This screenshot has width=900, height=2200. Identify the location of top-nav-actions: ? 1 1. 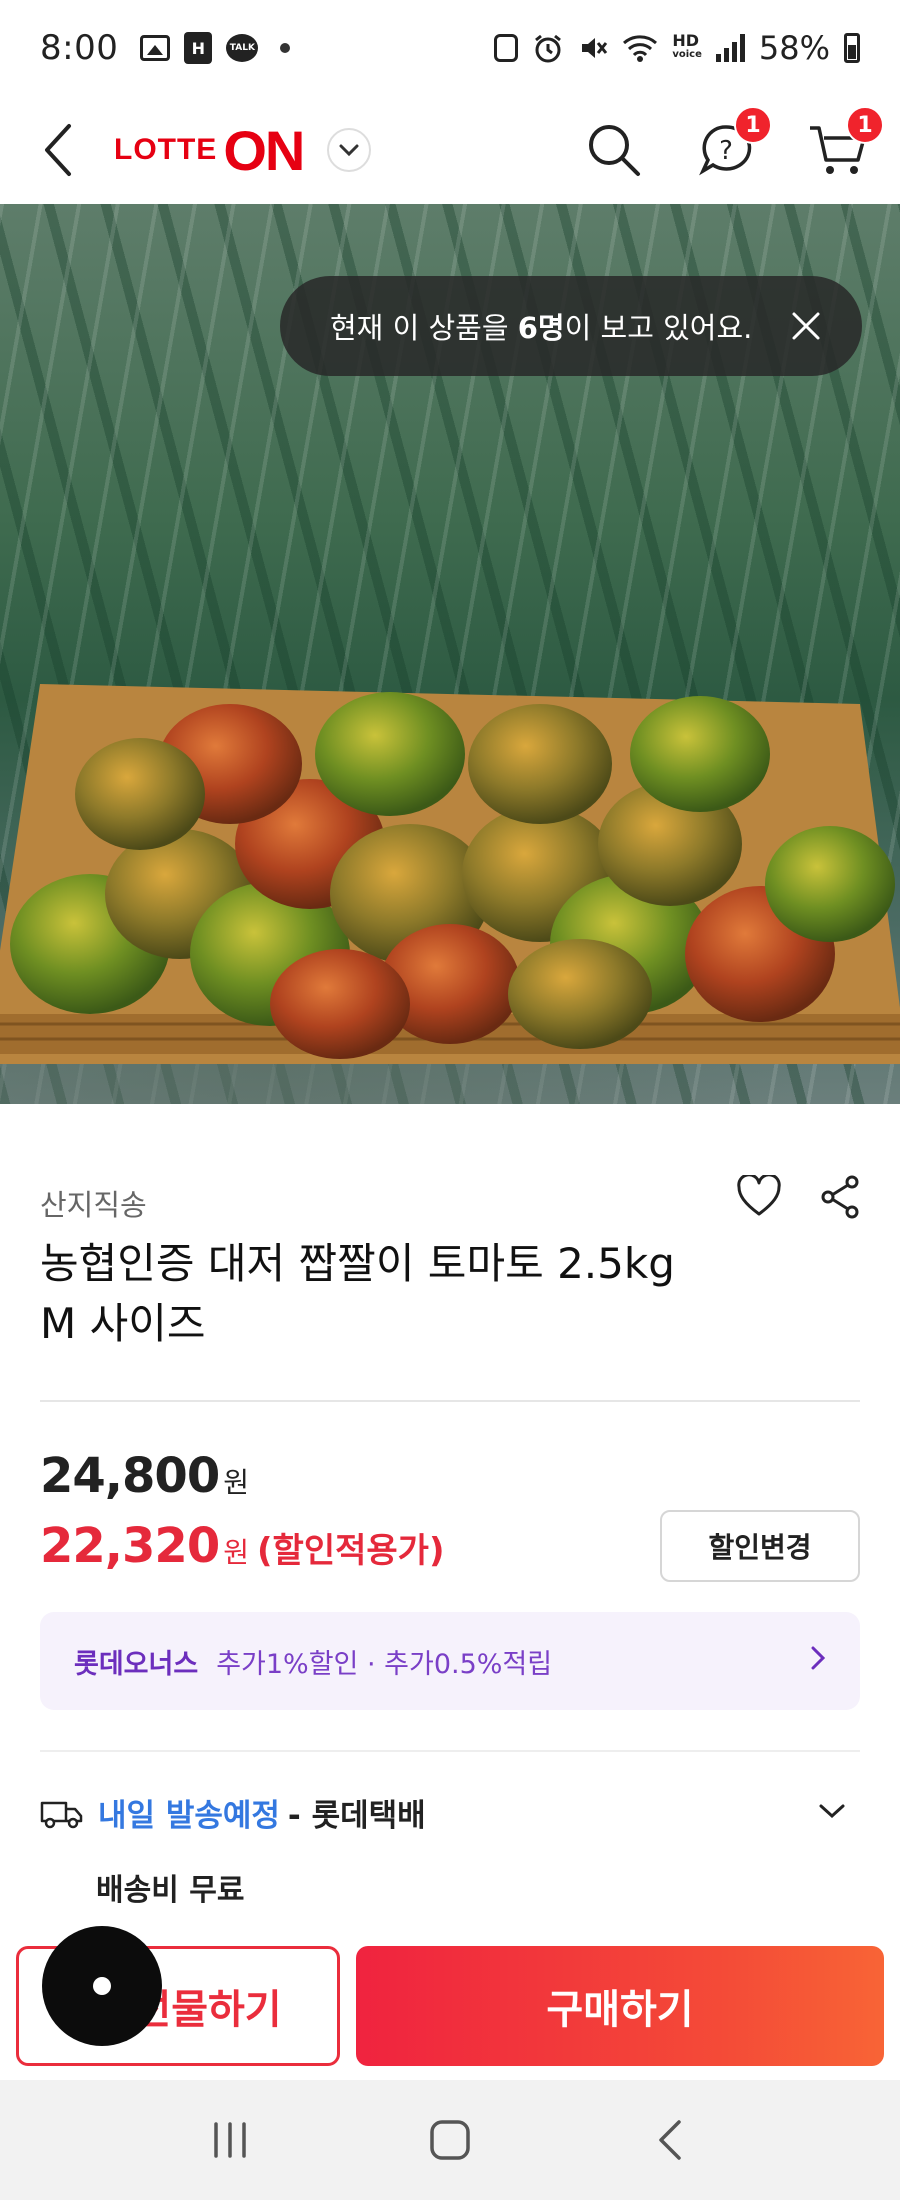
(733, 144).